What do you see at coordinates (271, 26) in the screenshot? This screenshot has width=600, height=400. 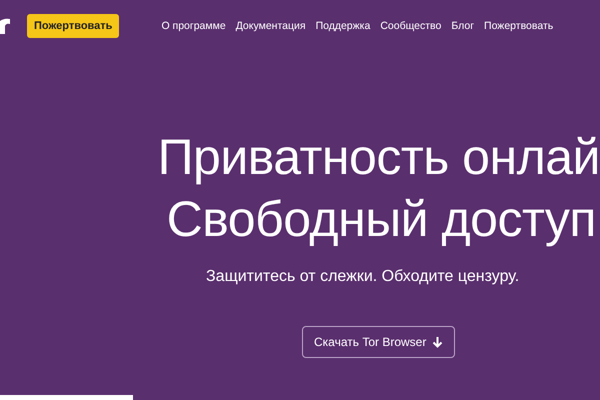 I see `nav-link: Документация` at bounding box center [271, 26].